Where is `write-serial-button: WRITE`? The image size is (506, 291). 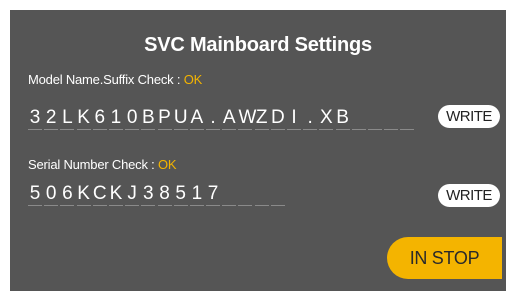
write-serial-button: WRITE is located at coordinates (469, 195).